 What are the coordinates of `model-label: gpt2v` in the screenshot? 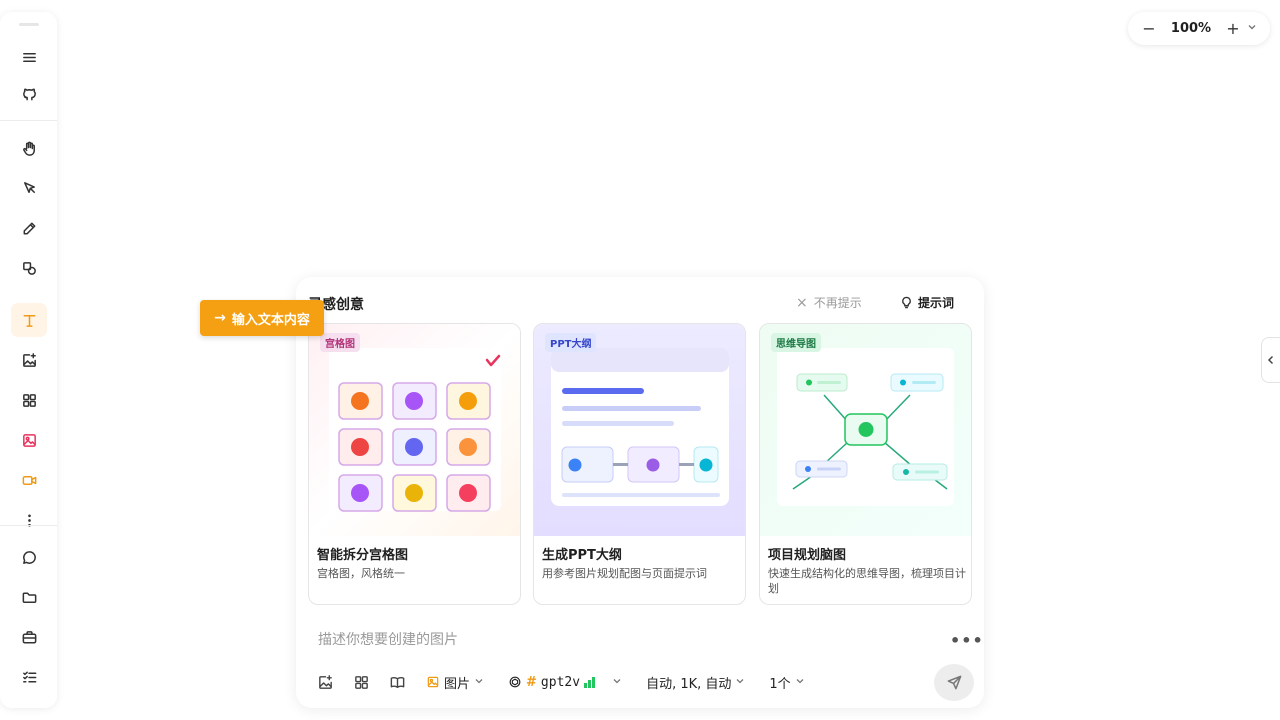 It's located at (560, 682).